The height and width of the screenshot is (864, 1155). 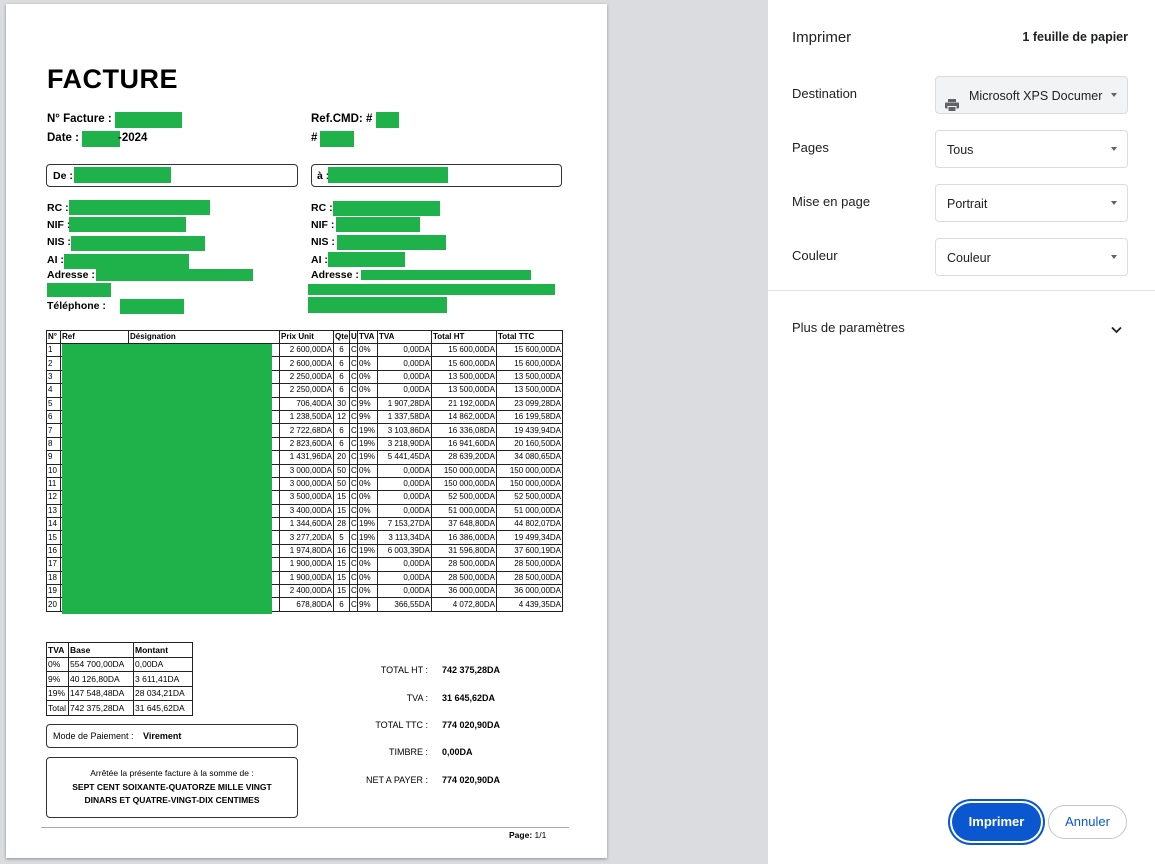 I want to click on table-cell: 1 337,58DA, so click(x=404, y=417).